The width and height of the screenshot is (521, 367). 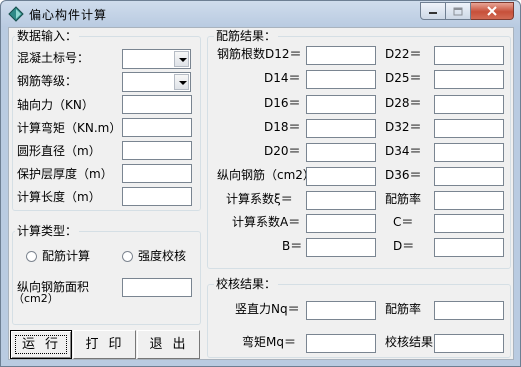 What do you see at coordinates (469, 200) in the screenshot?
I see `ratio-output` at bounding box center [469, 200].